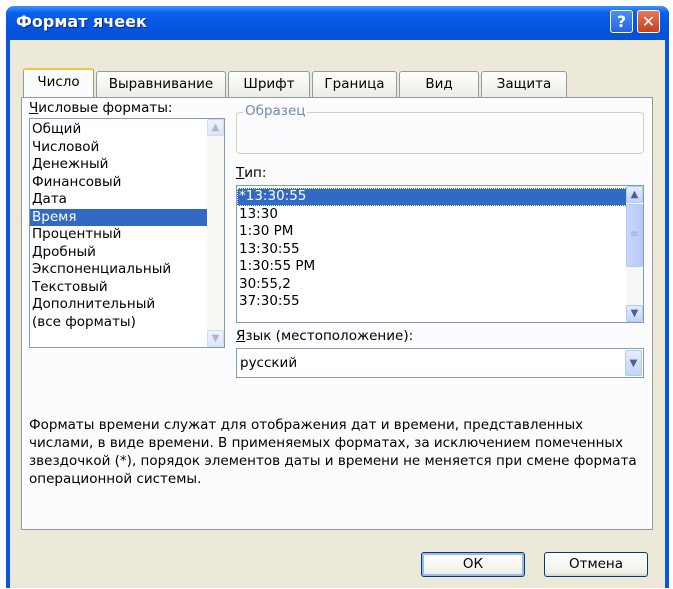  I want to click on list-item: 37:30:55, so click(440, 302).